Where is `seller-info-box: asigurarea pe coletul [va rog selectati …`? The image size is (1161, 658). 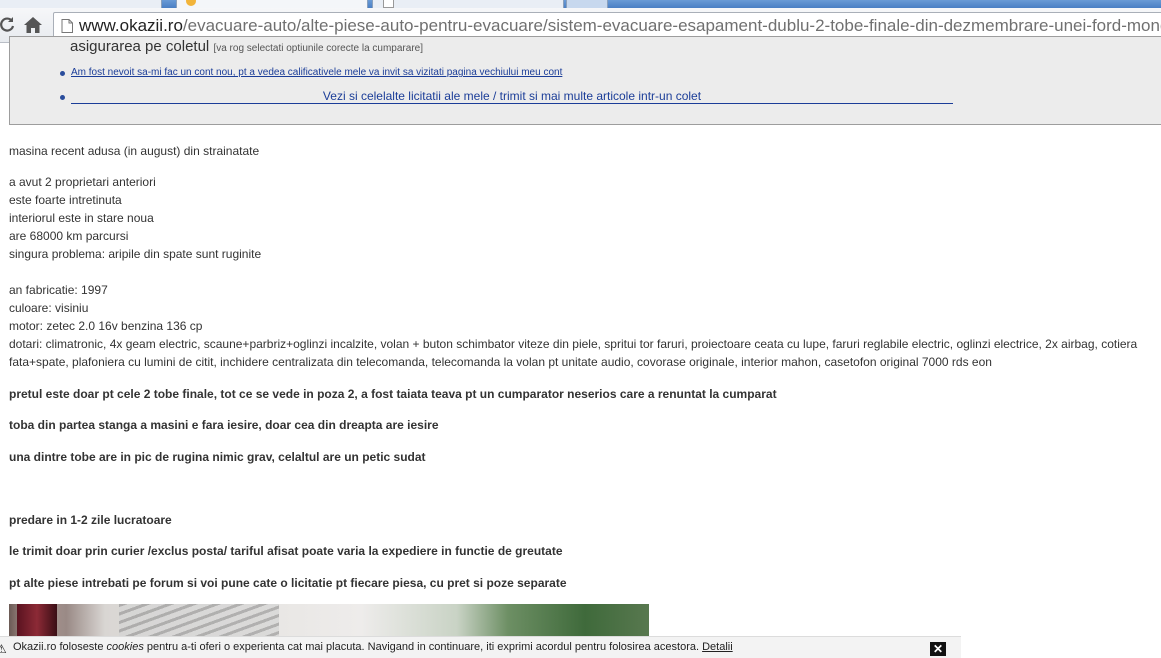
seller-info-box: asigurarea pe coletul [va rog selectati … is located at coordinates (585, 80).